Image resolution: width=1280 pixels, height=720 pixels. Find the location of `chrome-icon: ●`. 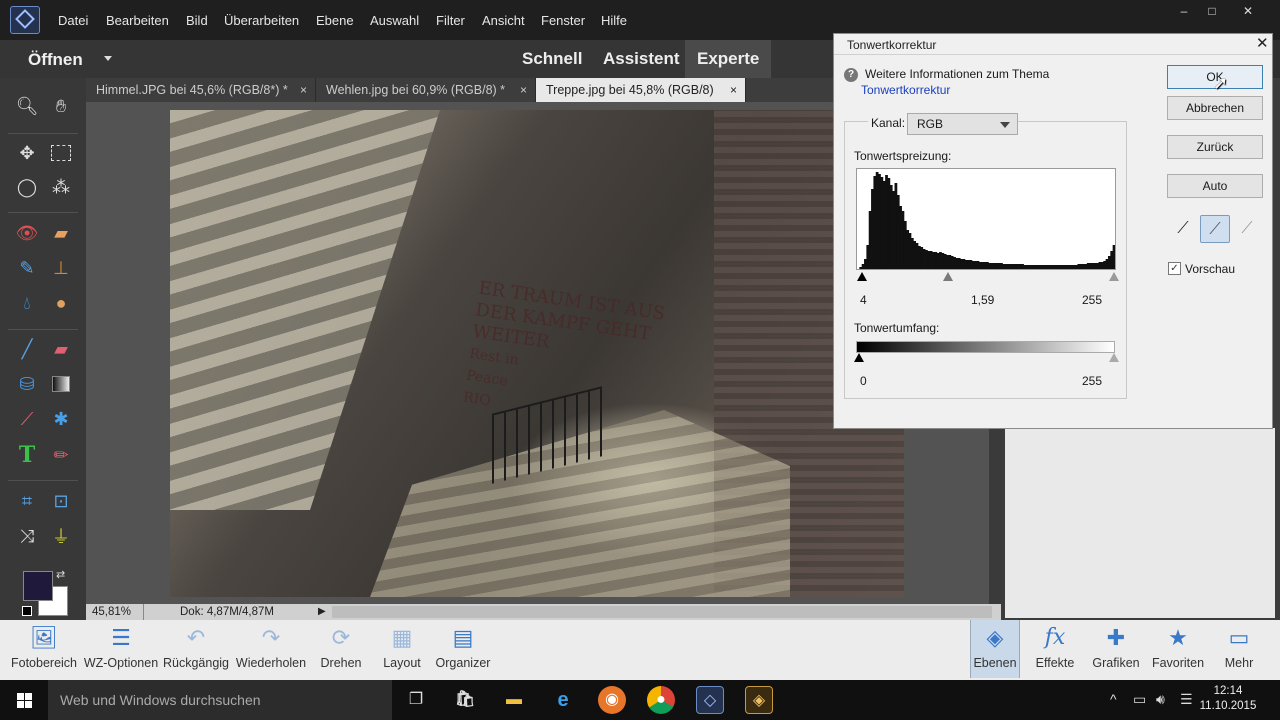

chrome-icon: ● is located at coordinates (661, 700).